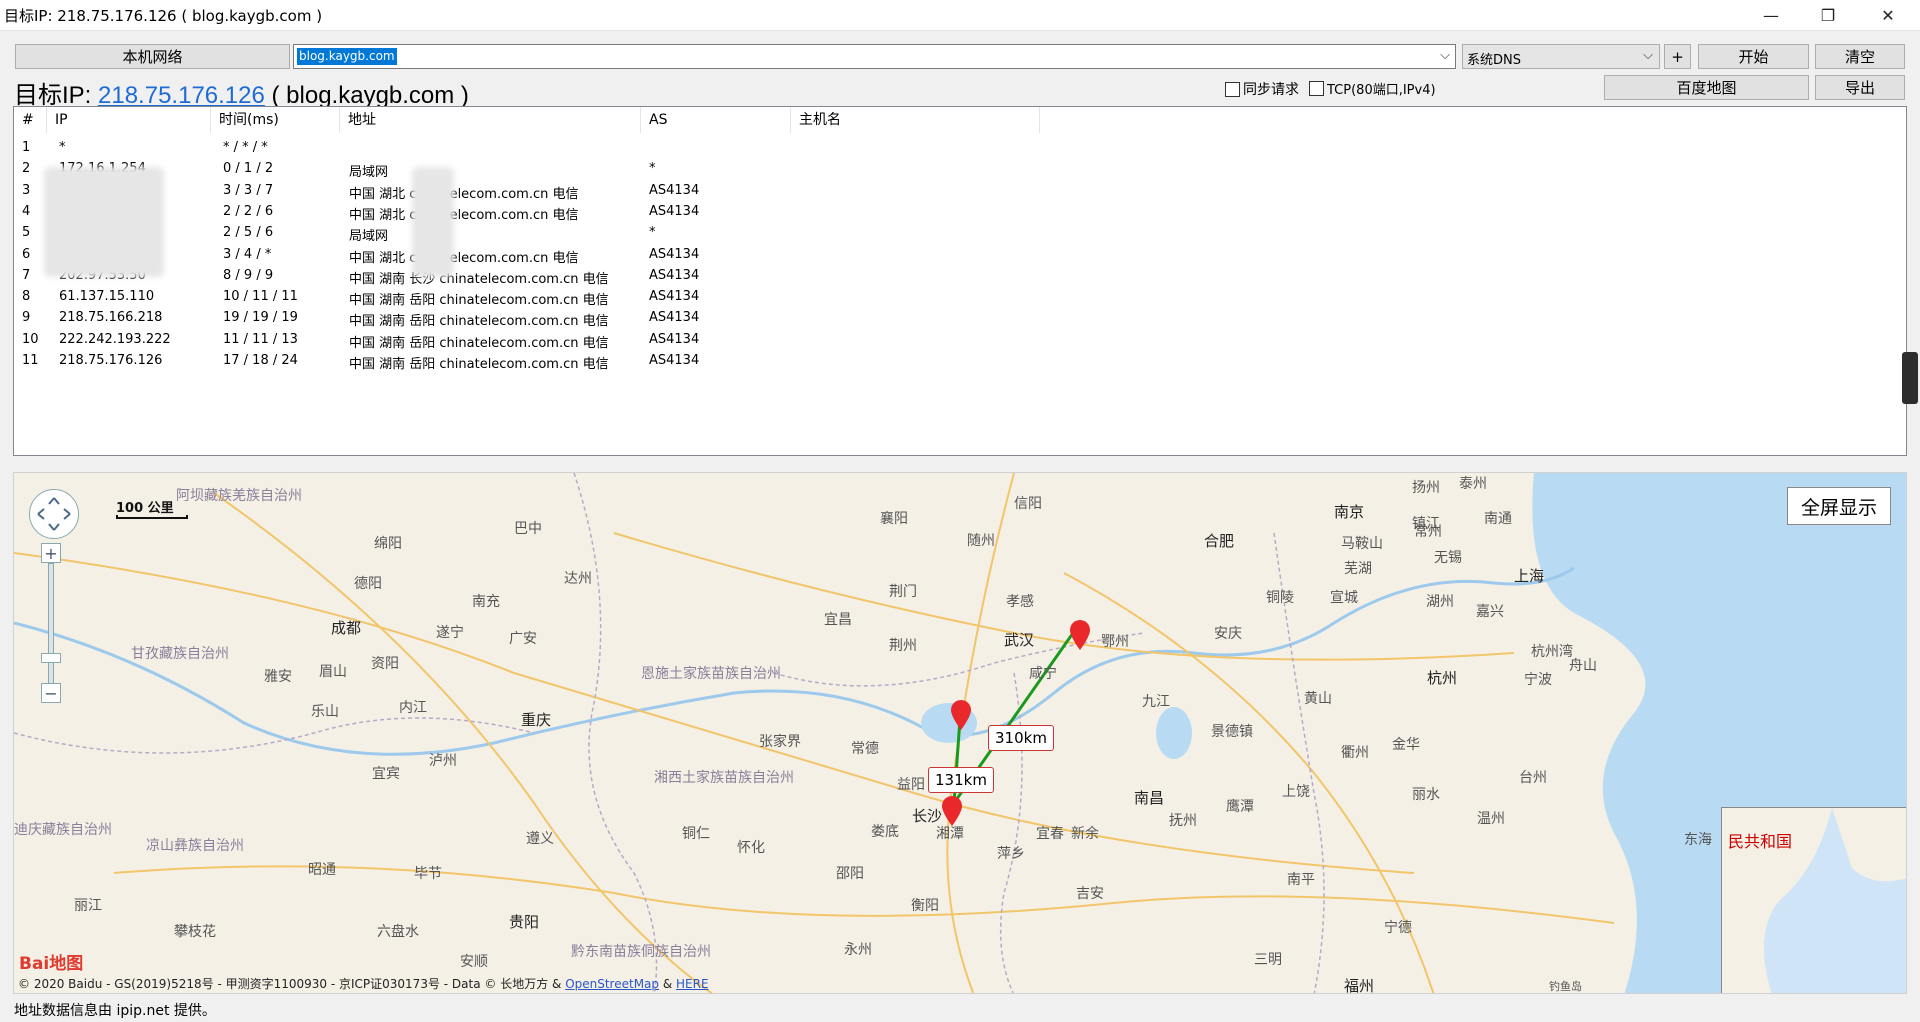  What do you see at coordinates (333, 672) in the screenshot?
I see `map-label: 眉山` at bounding box center [333, 672].